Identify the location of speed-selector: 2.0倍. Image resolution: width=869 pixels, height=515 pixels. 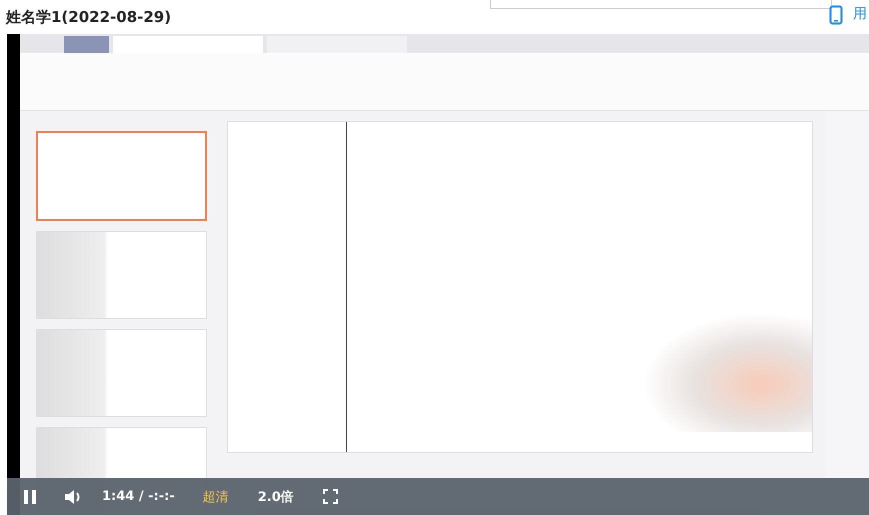
(276, 497).